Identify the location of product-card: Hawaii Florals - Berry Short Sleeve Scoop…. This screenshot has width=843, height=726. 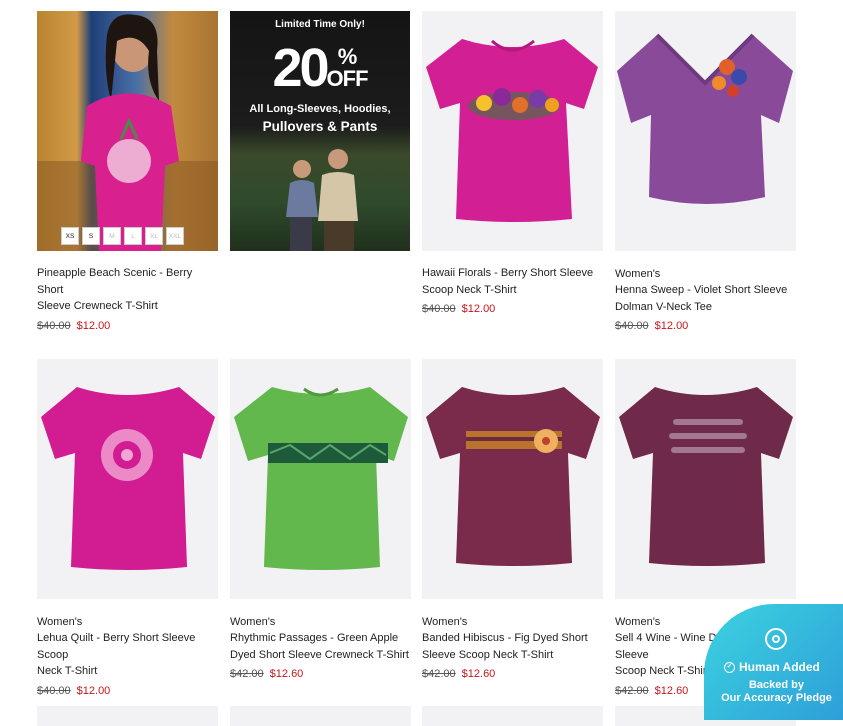
(512, 164).